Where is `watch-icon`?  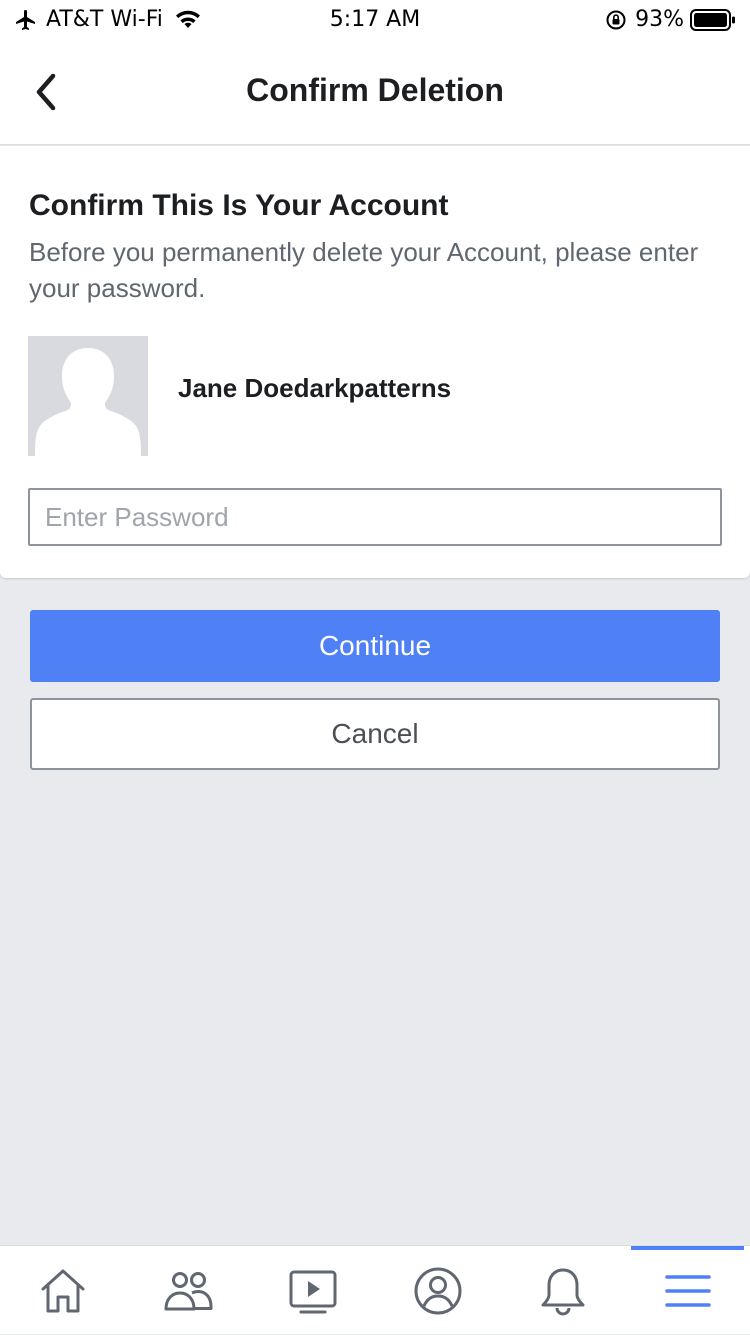 watch-icon is located at coordinates (312, 1291).